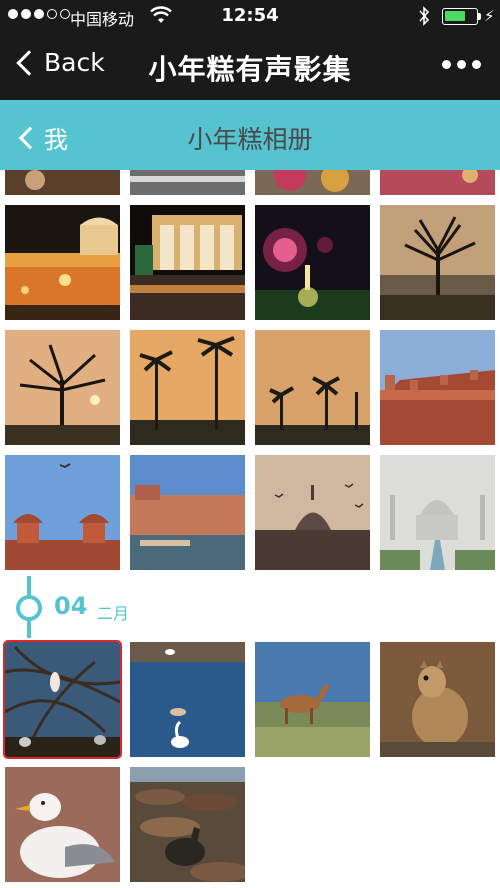 The height and width of the screenshot is (888, 500). I want to click on album-header: 我 小年糕相册, so click(250, 135).